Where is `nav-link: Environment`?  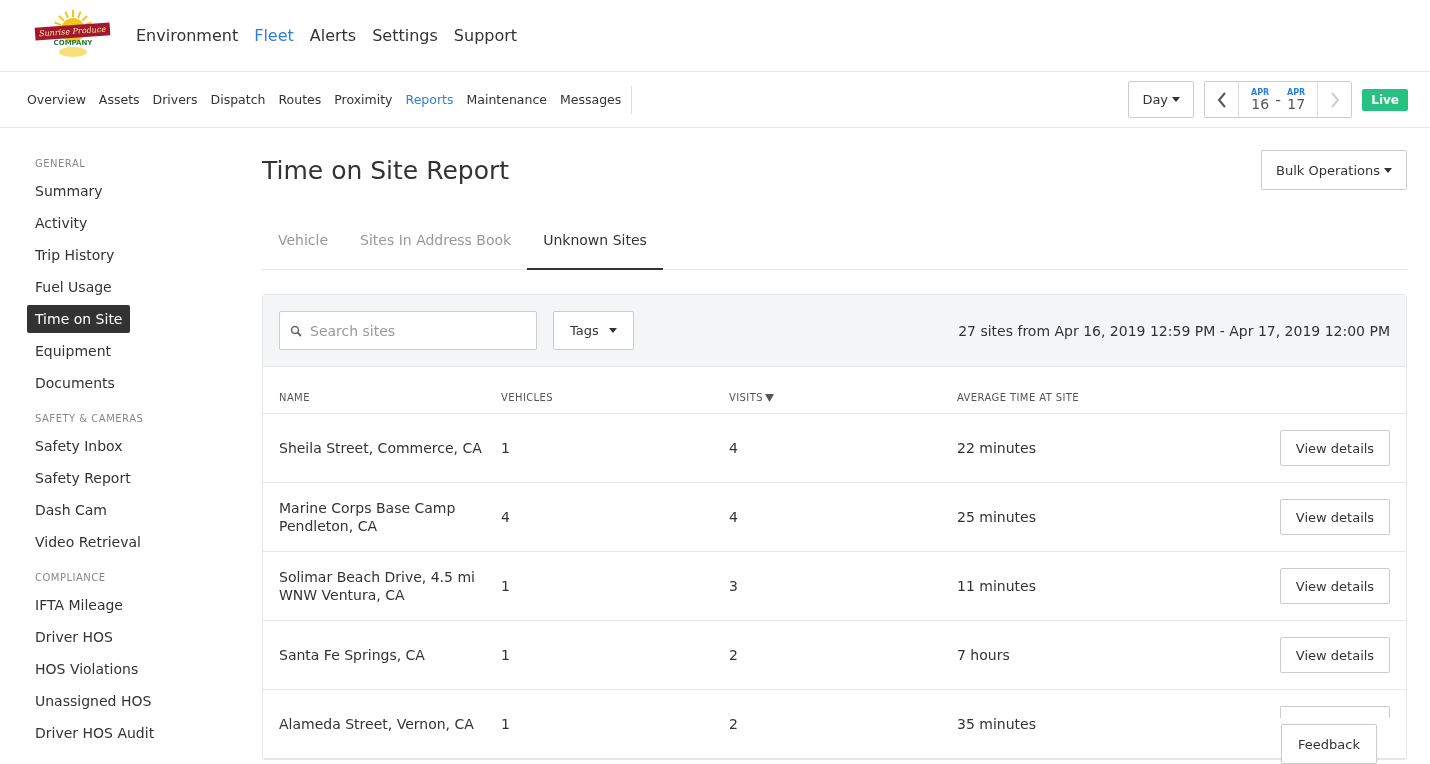
nav-link: Environment is located at coordinates (187, 35).